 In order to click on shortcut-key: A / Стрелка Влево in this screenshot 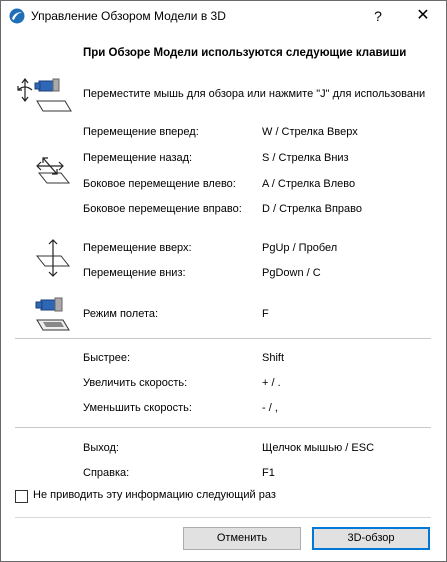, I will do `click(309, 184)`.